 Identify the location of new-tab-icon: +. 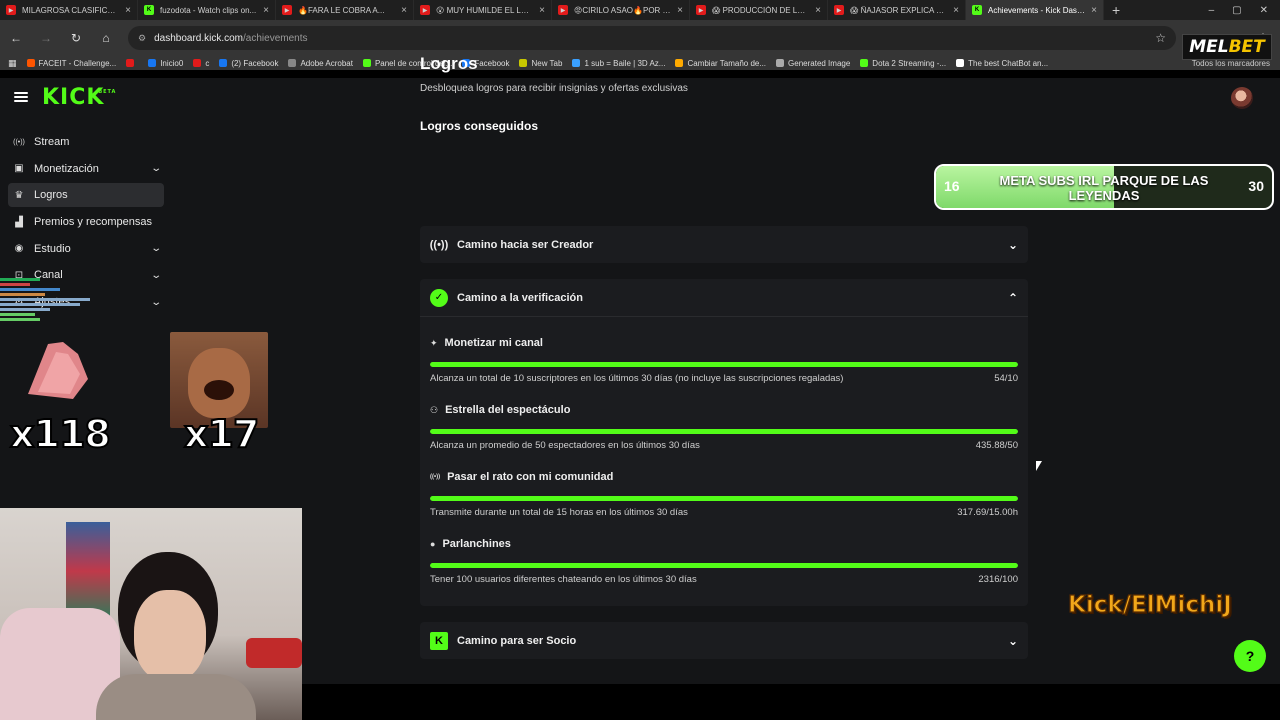
(1116, 10).